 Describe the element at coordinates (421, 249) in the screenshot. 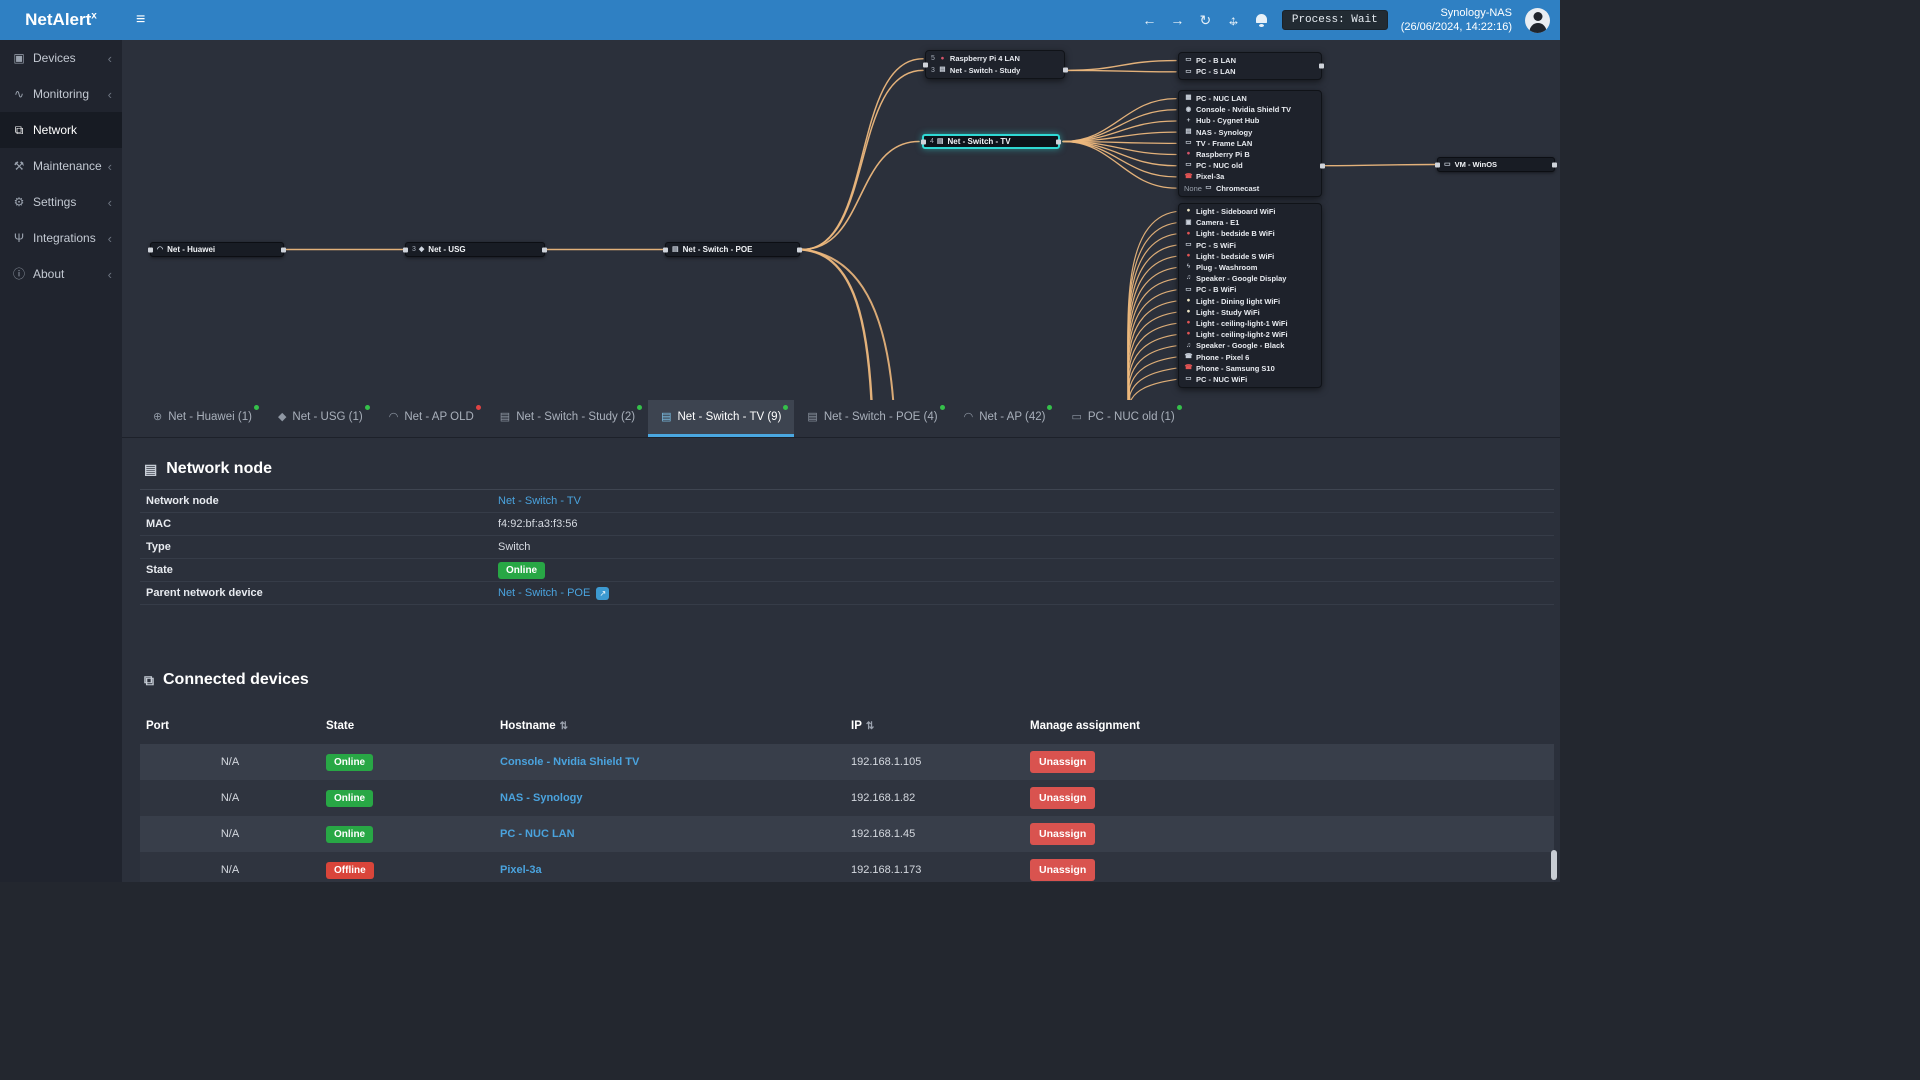

I see `shield-icon` at that location.